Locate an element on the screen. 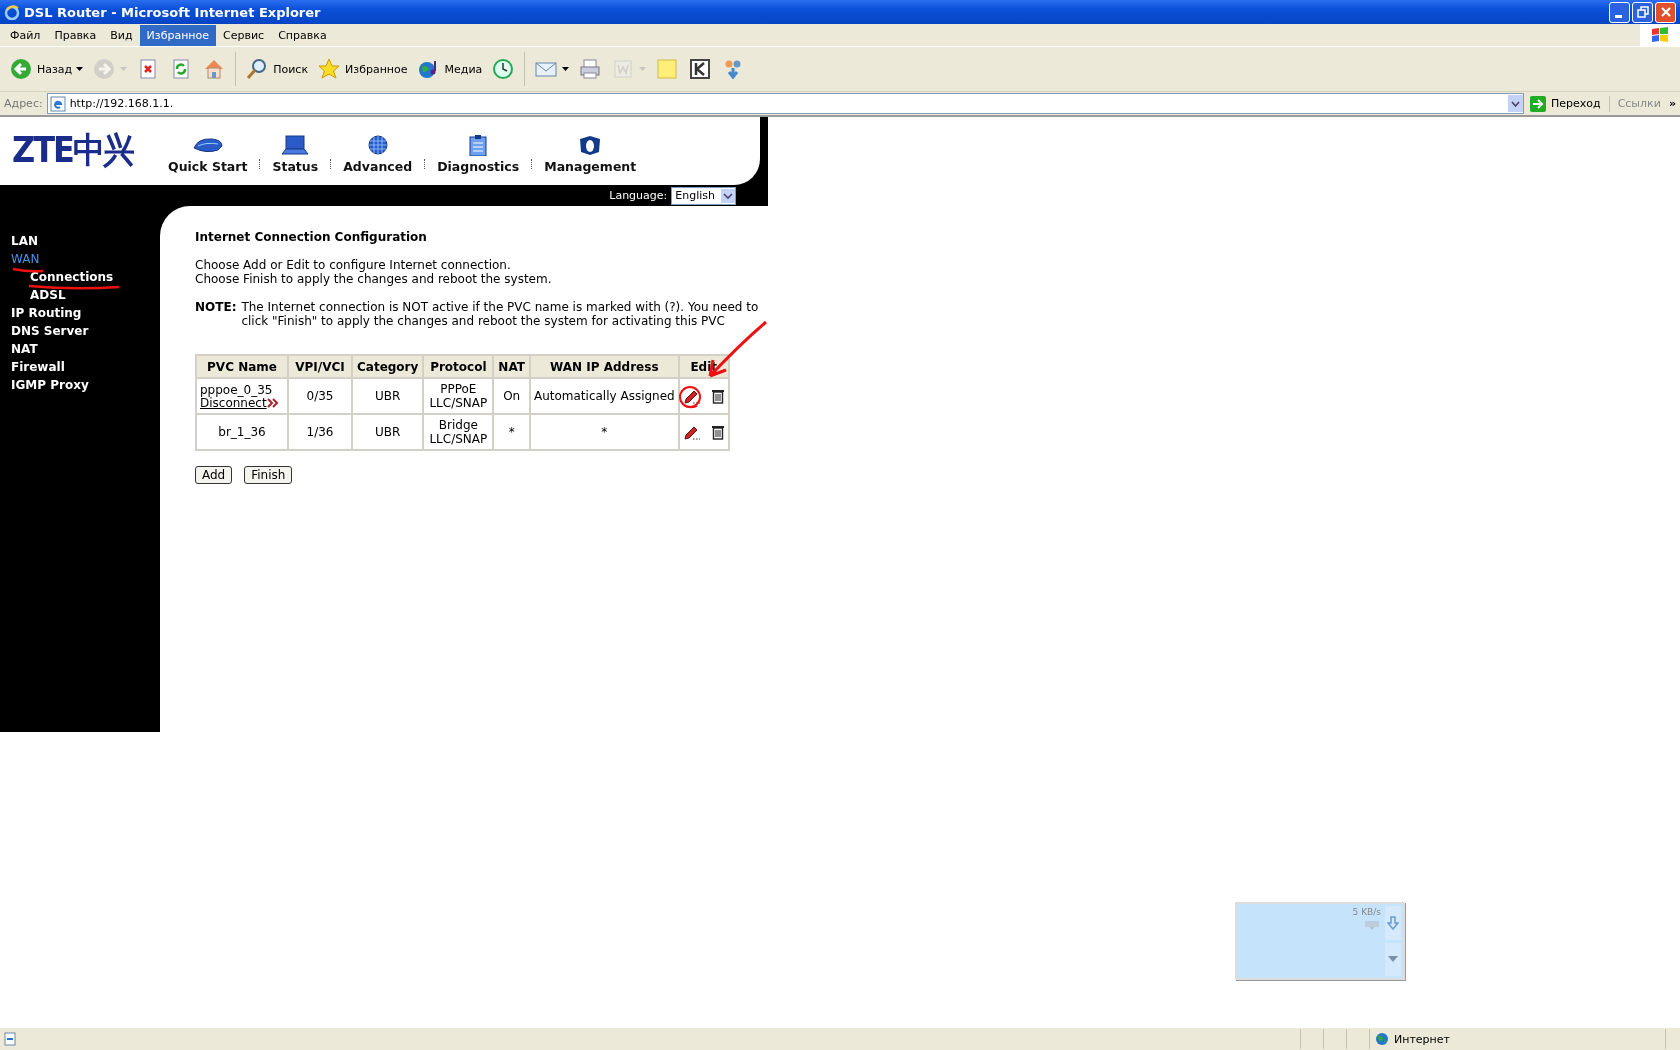 The width and height of the screenshot is (1680, 1050). nav-link: Diagnostics is located at coordinates (478, 151).